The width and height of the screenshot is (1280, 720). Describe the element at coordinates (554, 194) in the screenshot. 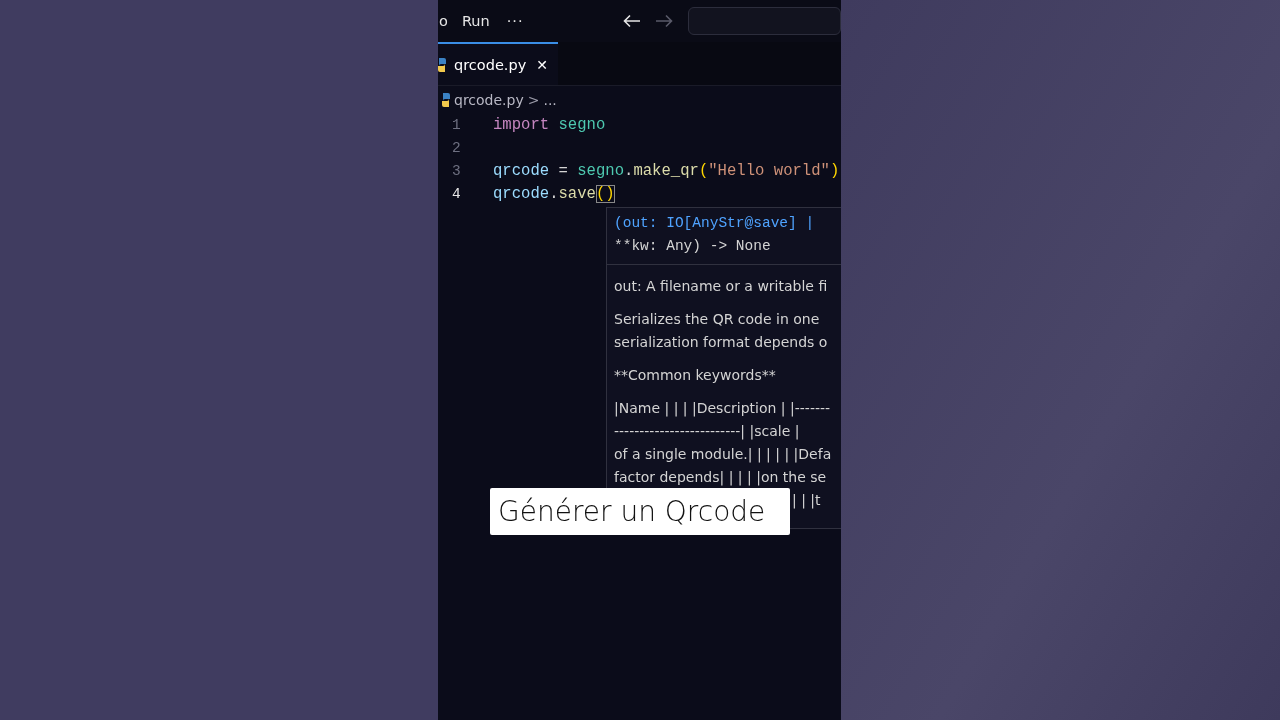

I see `code-line: qrcode.save()` at that location.